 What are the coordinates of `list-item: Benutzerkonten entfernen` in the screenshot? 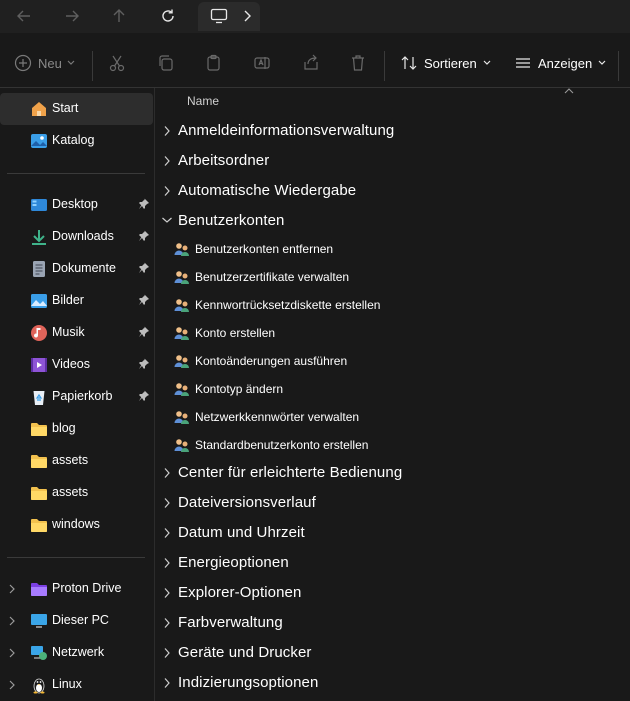 It's located at (393, 249).